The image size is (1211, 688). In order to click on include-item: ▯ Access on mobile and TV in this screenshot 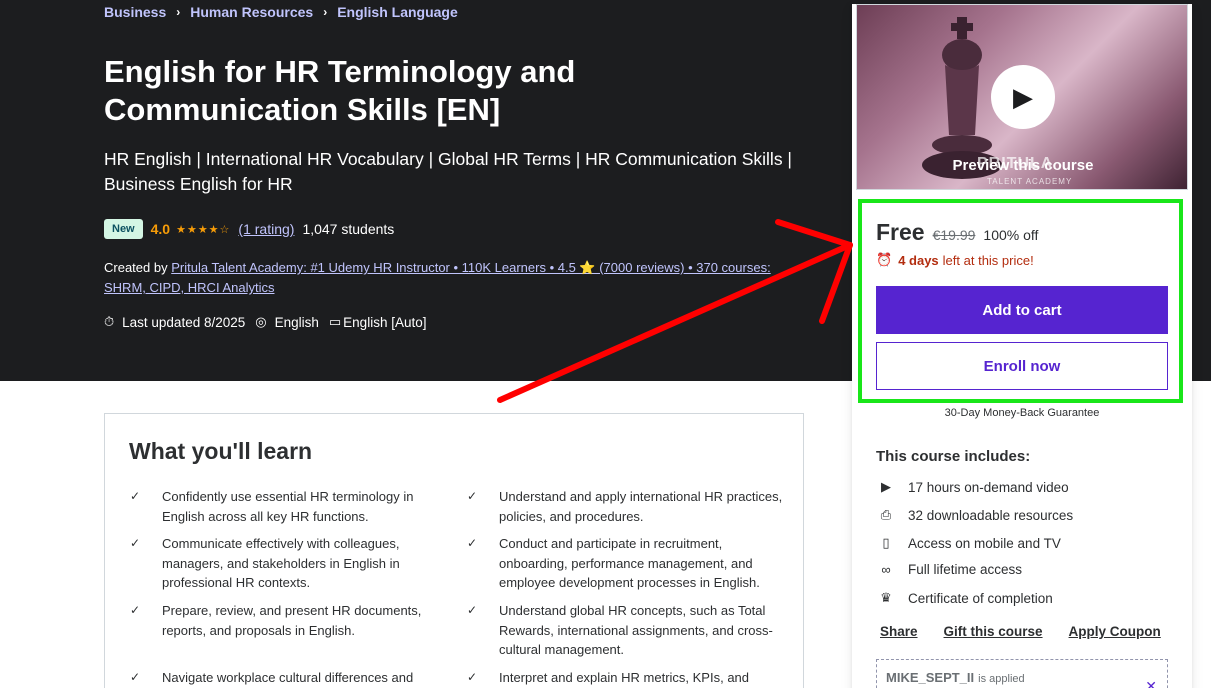, I will do `click(968, 543)`.